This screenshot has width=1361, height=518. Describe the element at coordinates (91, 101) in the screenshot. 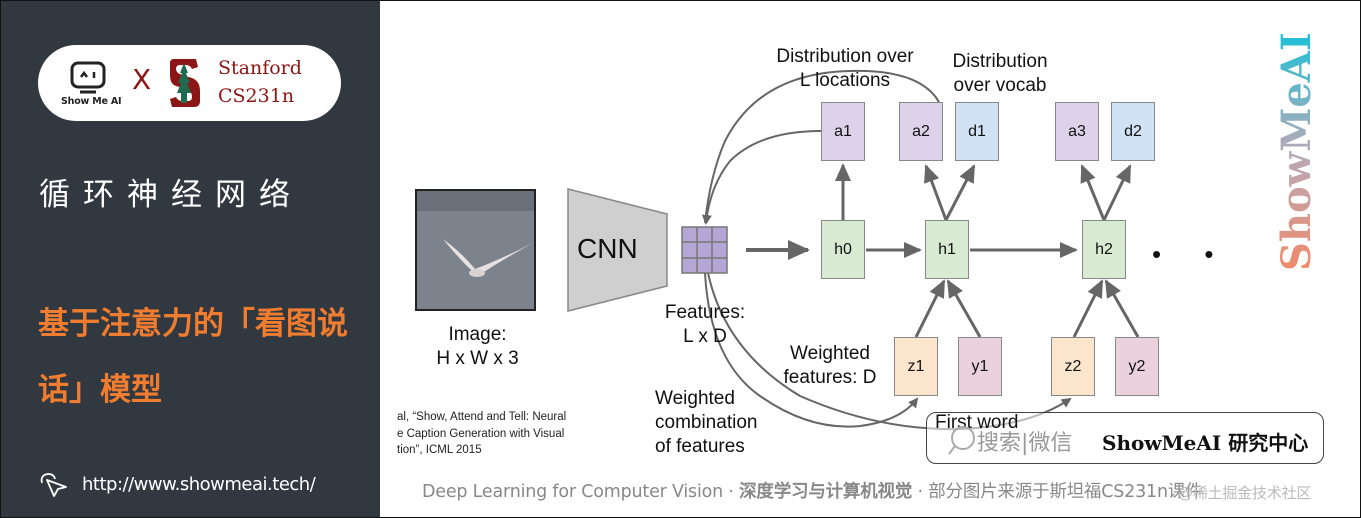

I see `showmeai-logo-text: Show Me AI` at that location.